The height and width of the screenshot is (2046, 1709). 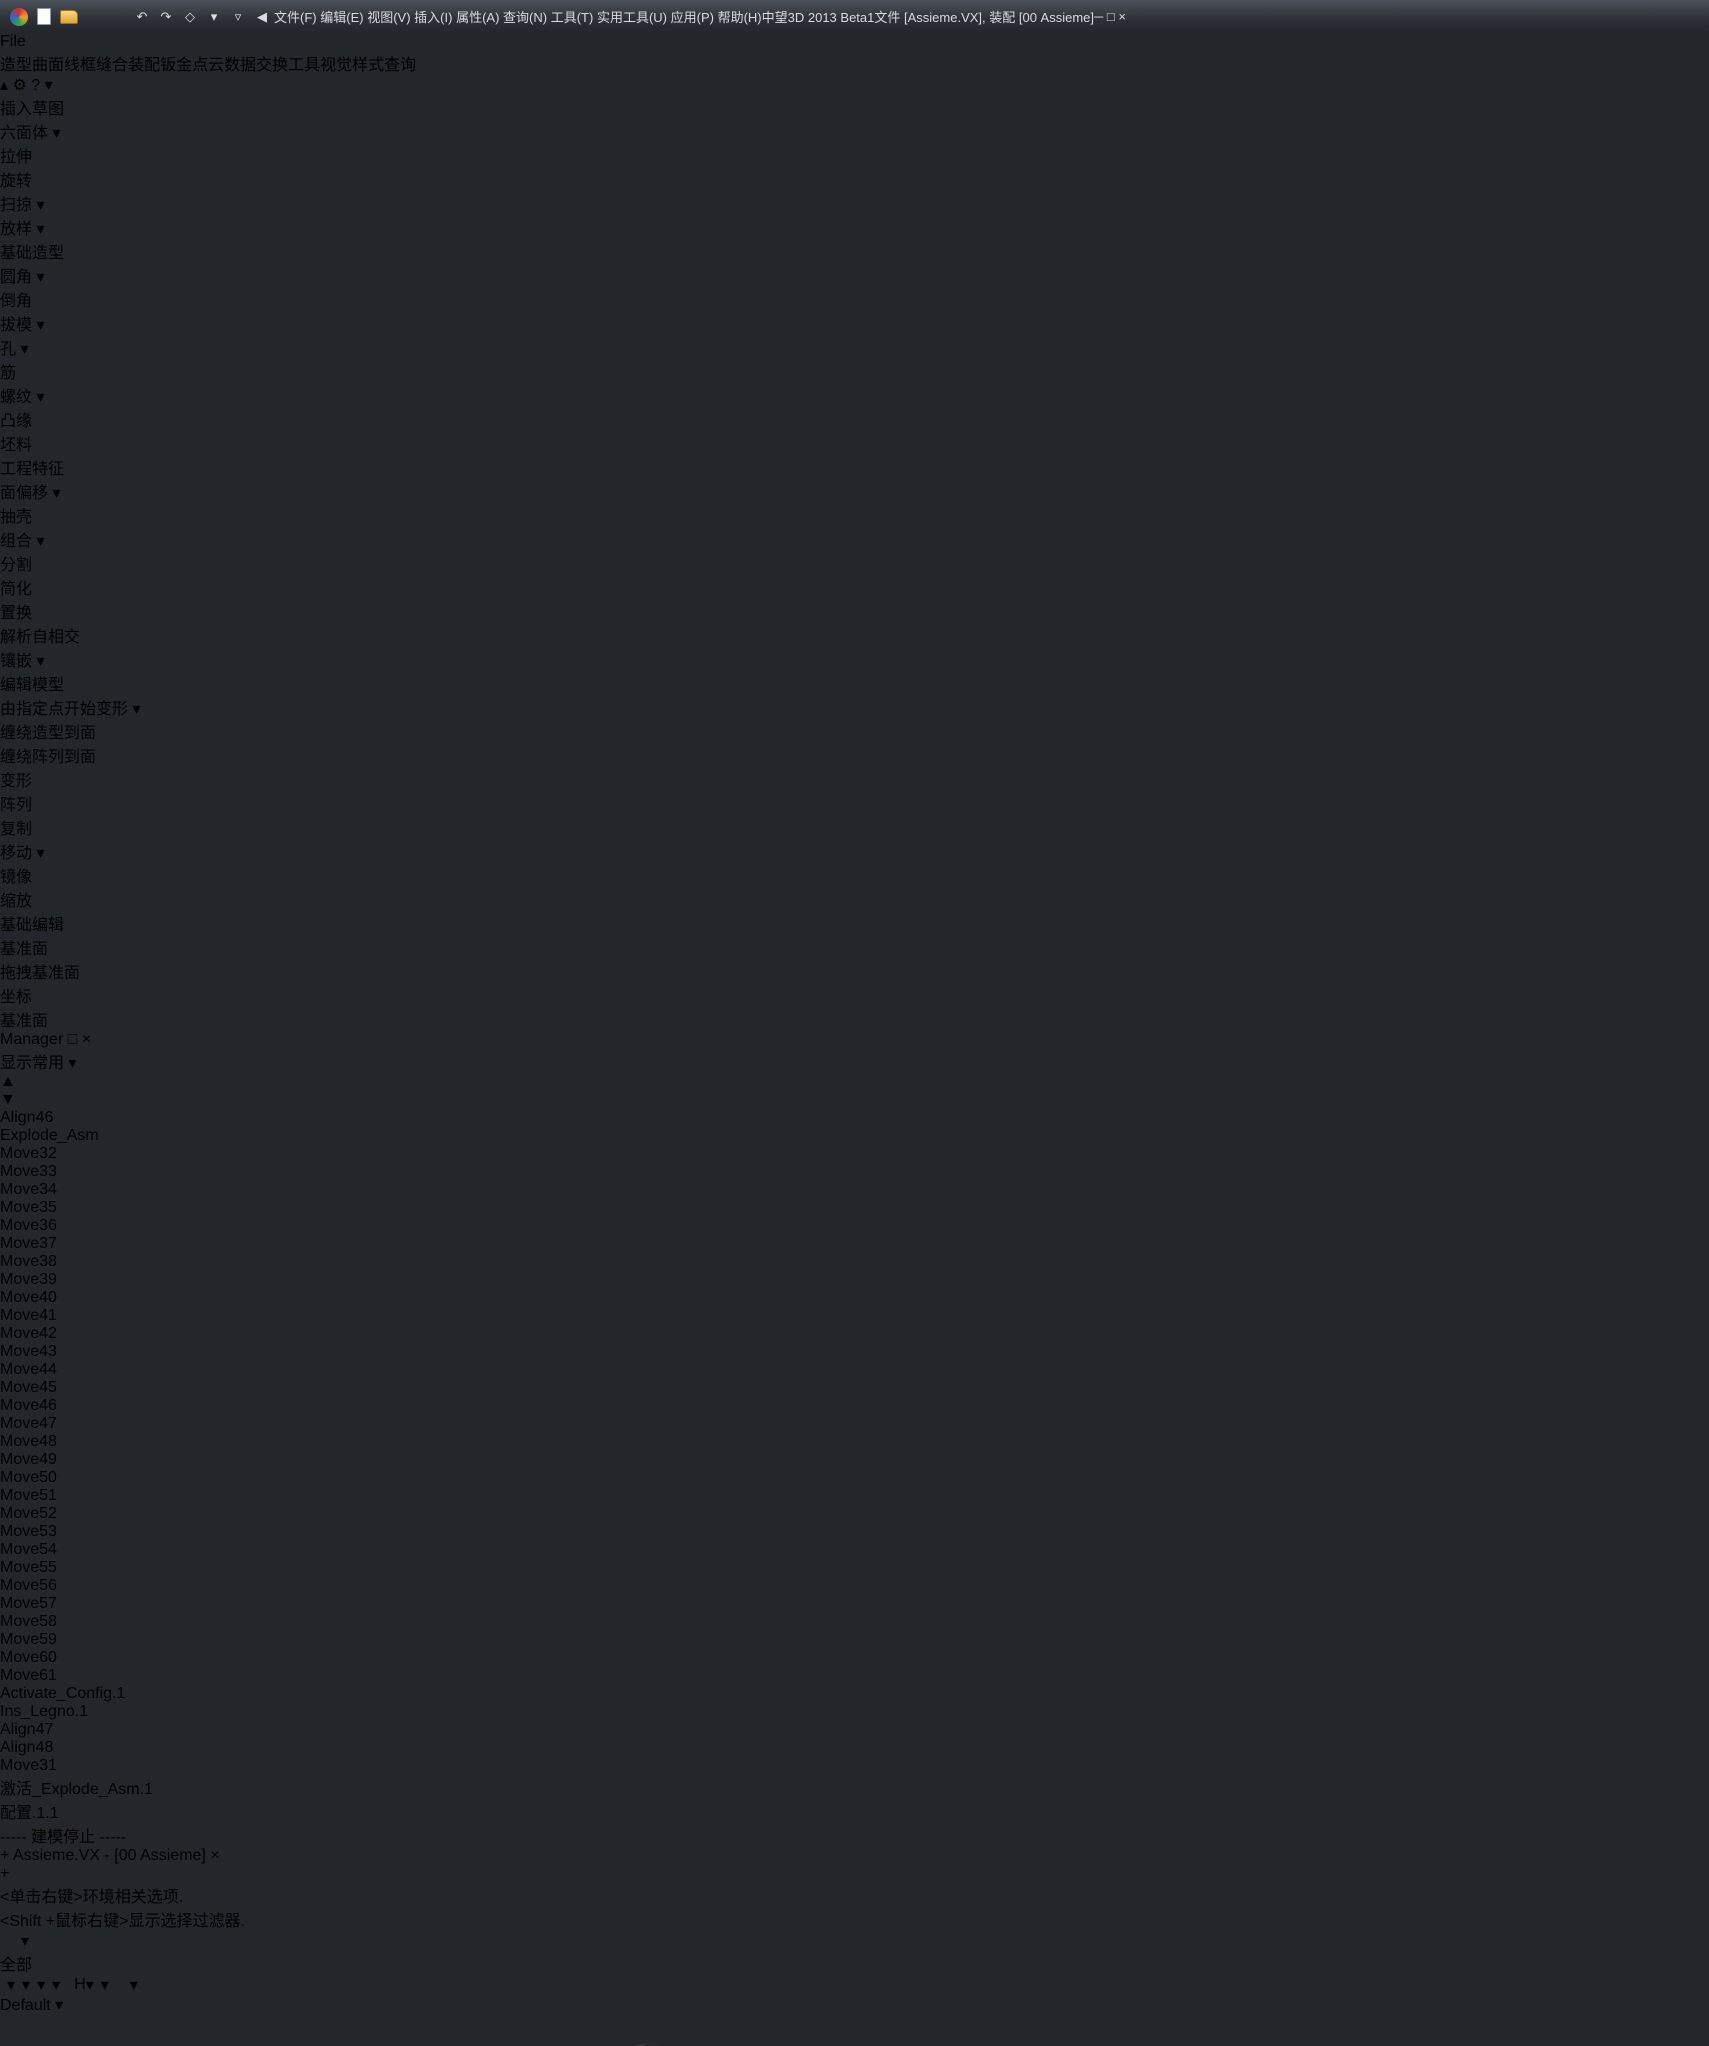 What do you see at coordinates (854, 1514) in the screenshot?
I see `tree-item: Move52` at bounding box center [854, 1514].